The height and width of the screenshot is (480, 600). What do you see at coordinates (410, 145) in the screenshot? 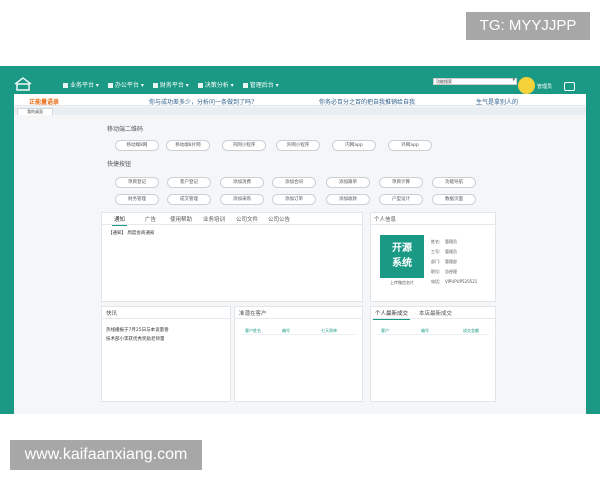
I see `qr-button: 外网app` at bounding box center [410, 145].